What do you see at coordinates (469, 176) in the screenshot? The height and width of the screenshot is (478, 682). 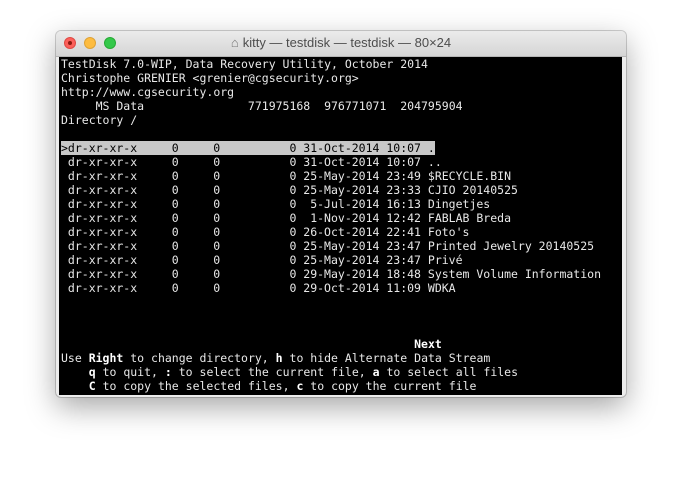 I see `file-name: $RECYCLE.BIN` at bounding box center [469, 176].